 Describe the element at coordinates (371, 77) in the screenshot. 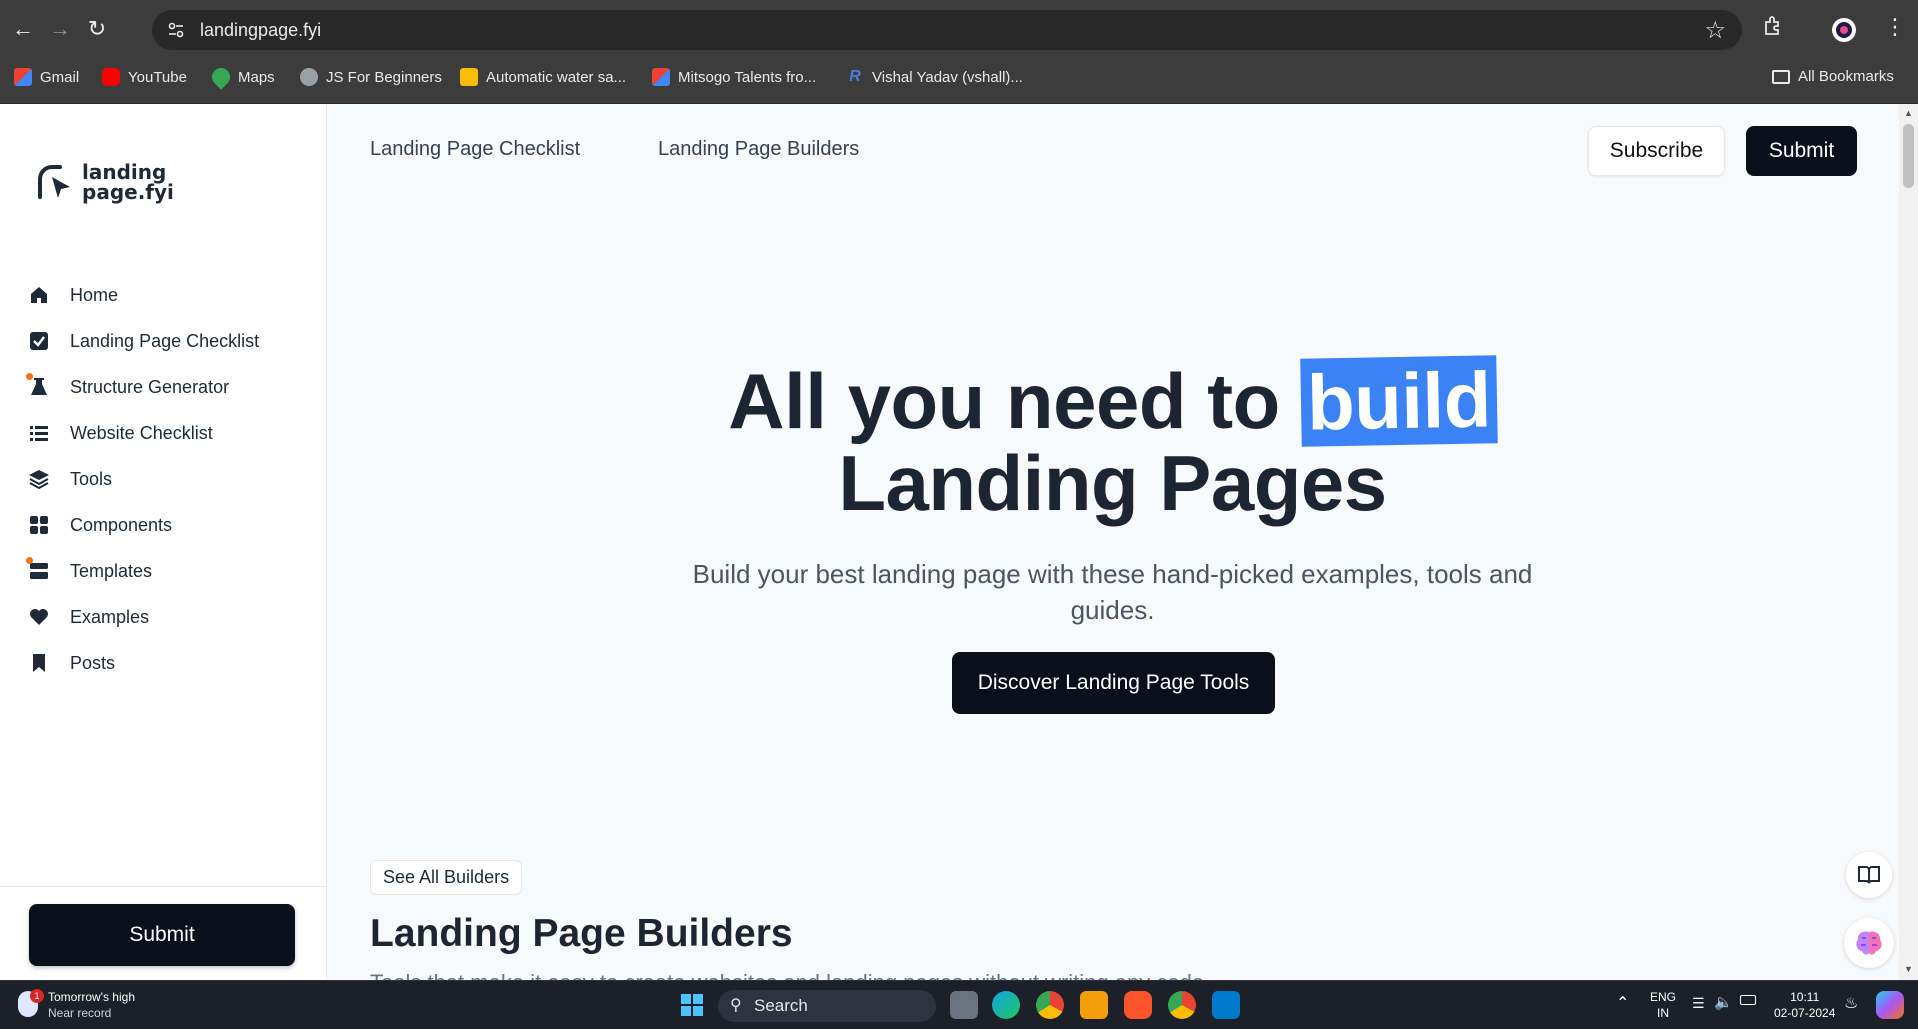

I see `bookmark-js-for-beginners: JS For Beginners` at that location.